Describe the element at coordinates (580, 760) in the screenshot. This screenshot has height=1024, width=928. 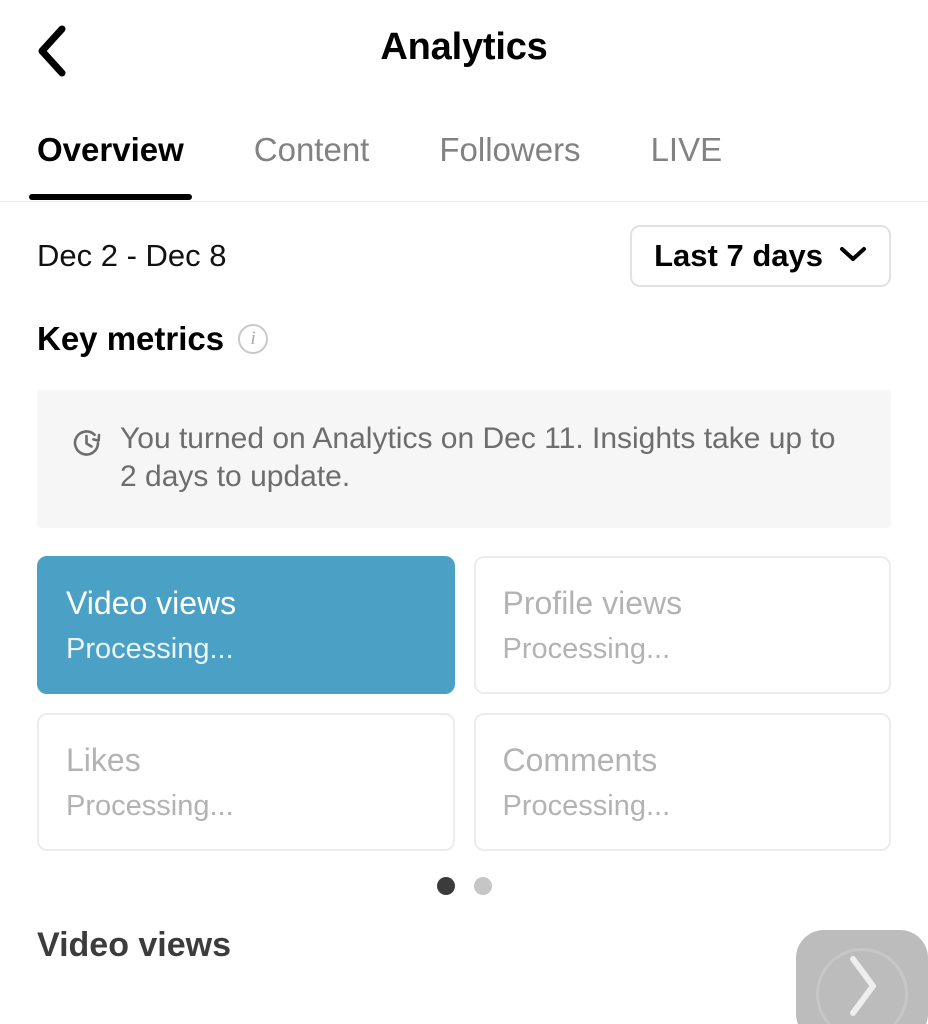
I see `metric-card-title: Comments` at that location.